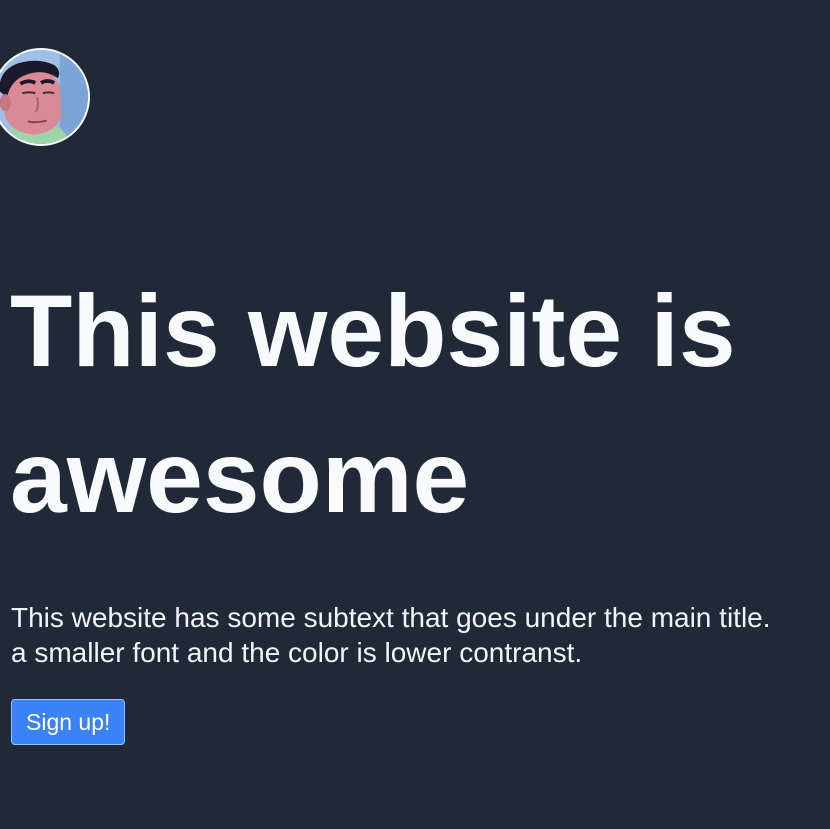 The height and width of the screenshot is (829, 830). Describe the element at coordinates (68, 722) in the screenshot. I see `signup-button: Sign up!` at that location.